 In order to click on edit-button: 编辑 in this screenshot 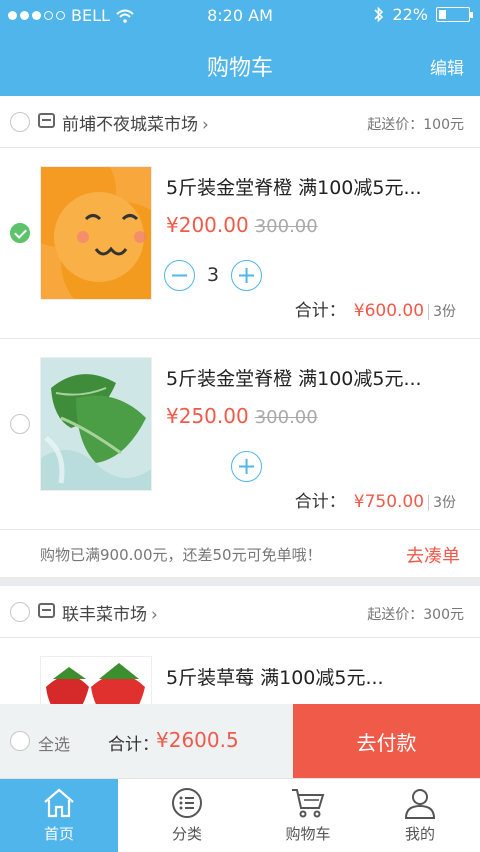, I will do `click(447, 66)`.